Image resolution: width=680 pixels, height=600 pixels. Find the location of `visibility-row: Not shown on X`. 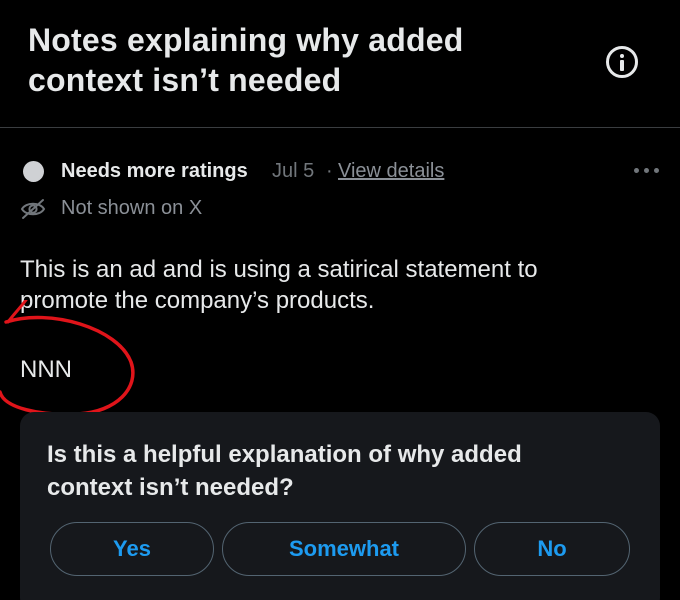

visibility-row: Not shown on X is located at coordinates (220, 210).